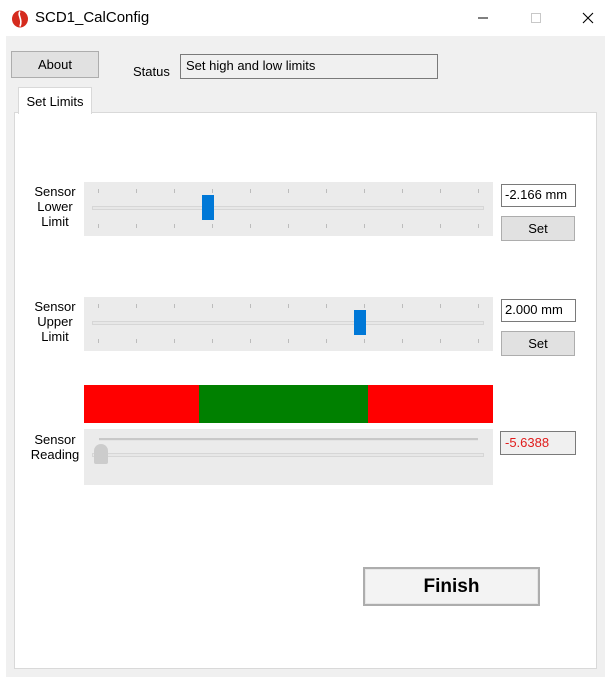  I want to click on sensor-reading-value-field: -5.6388, so click(538, 443).